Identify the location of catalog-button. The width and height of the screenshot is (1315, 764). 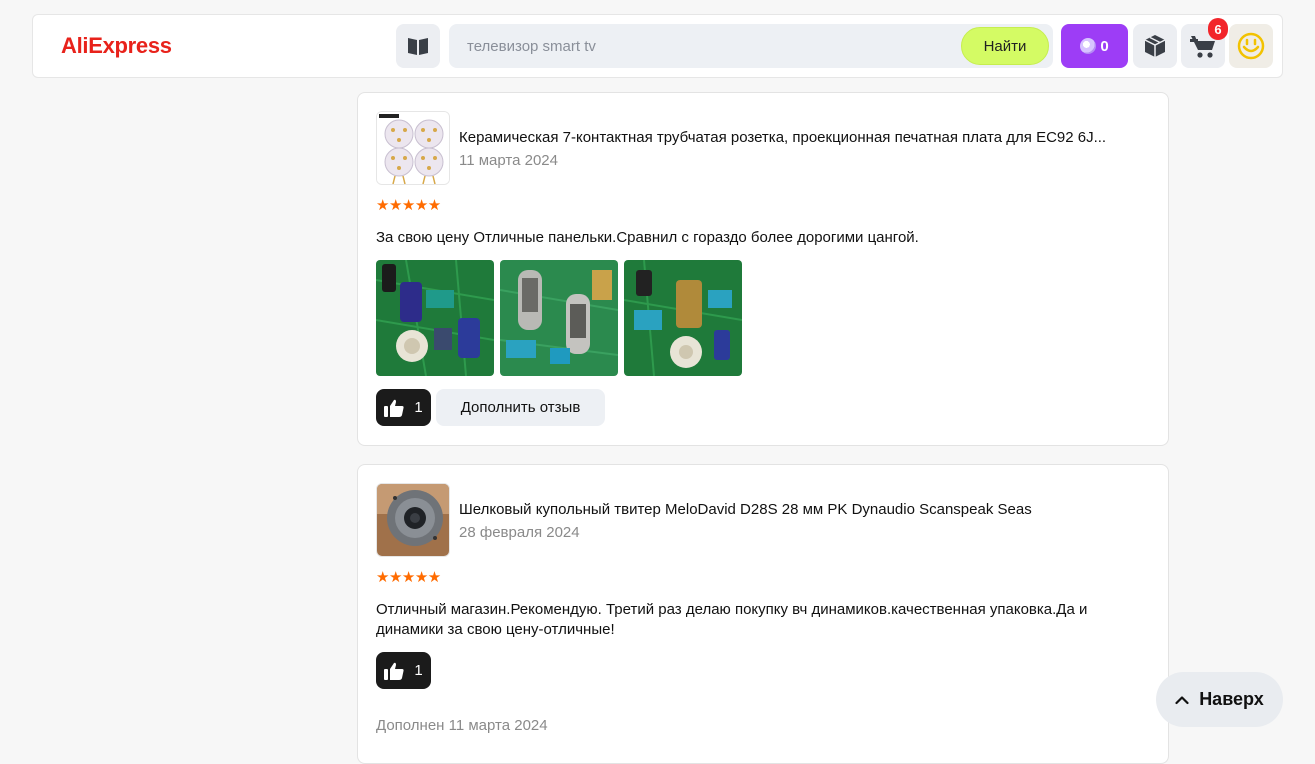
(418, 46).